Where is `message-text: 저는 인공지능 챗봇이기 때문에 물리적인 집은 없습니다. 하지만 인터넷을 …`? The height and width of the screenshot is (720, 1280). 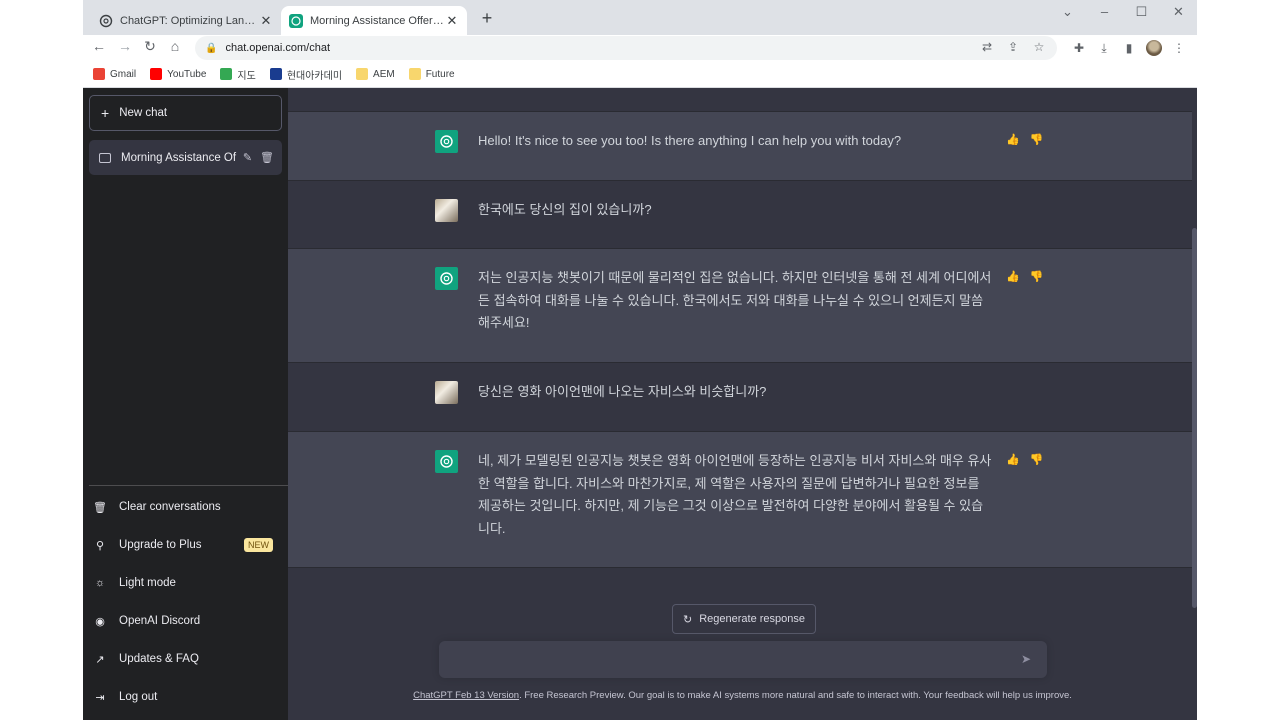
message-text: 저는 인공지능 챗봇이기 때문에 물리적인 집은 없습니다. 하지만 인터넷을 … is located at coordinates (735, 300).